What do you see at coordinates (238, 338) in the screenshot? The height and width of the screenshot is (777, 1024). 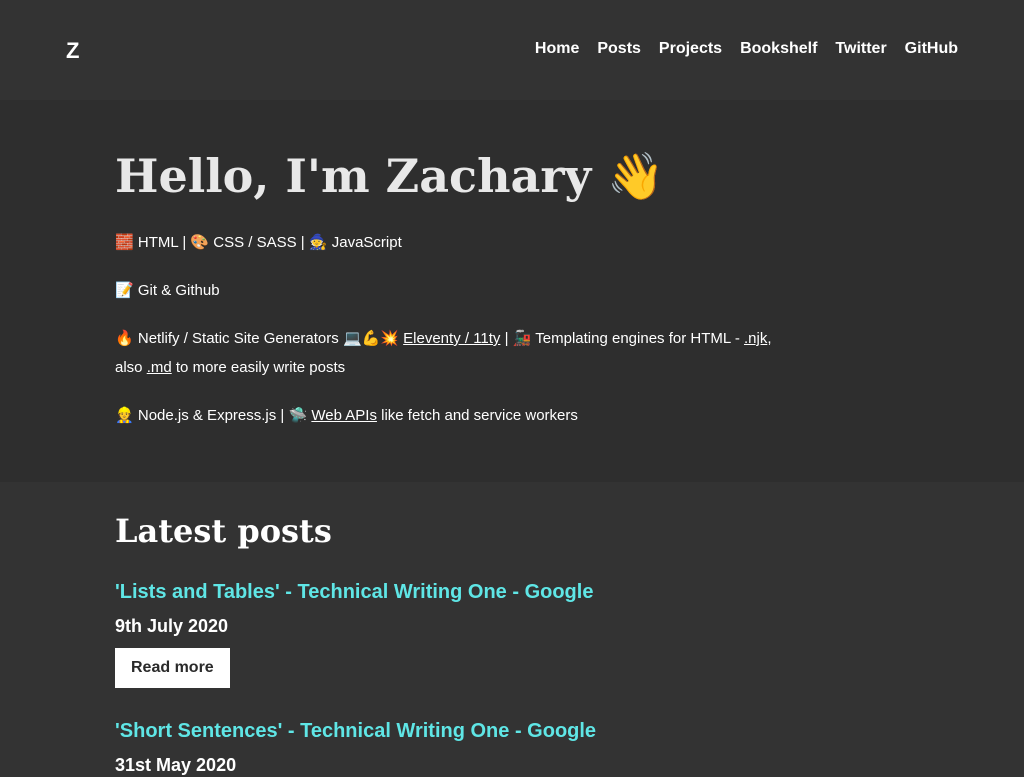 I see `skill-netlify: Netlify / Static Site Generators` at bounding box center [238, 338].